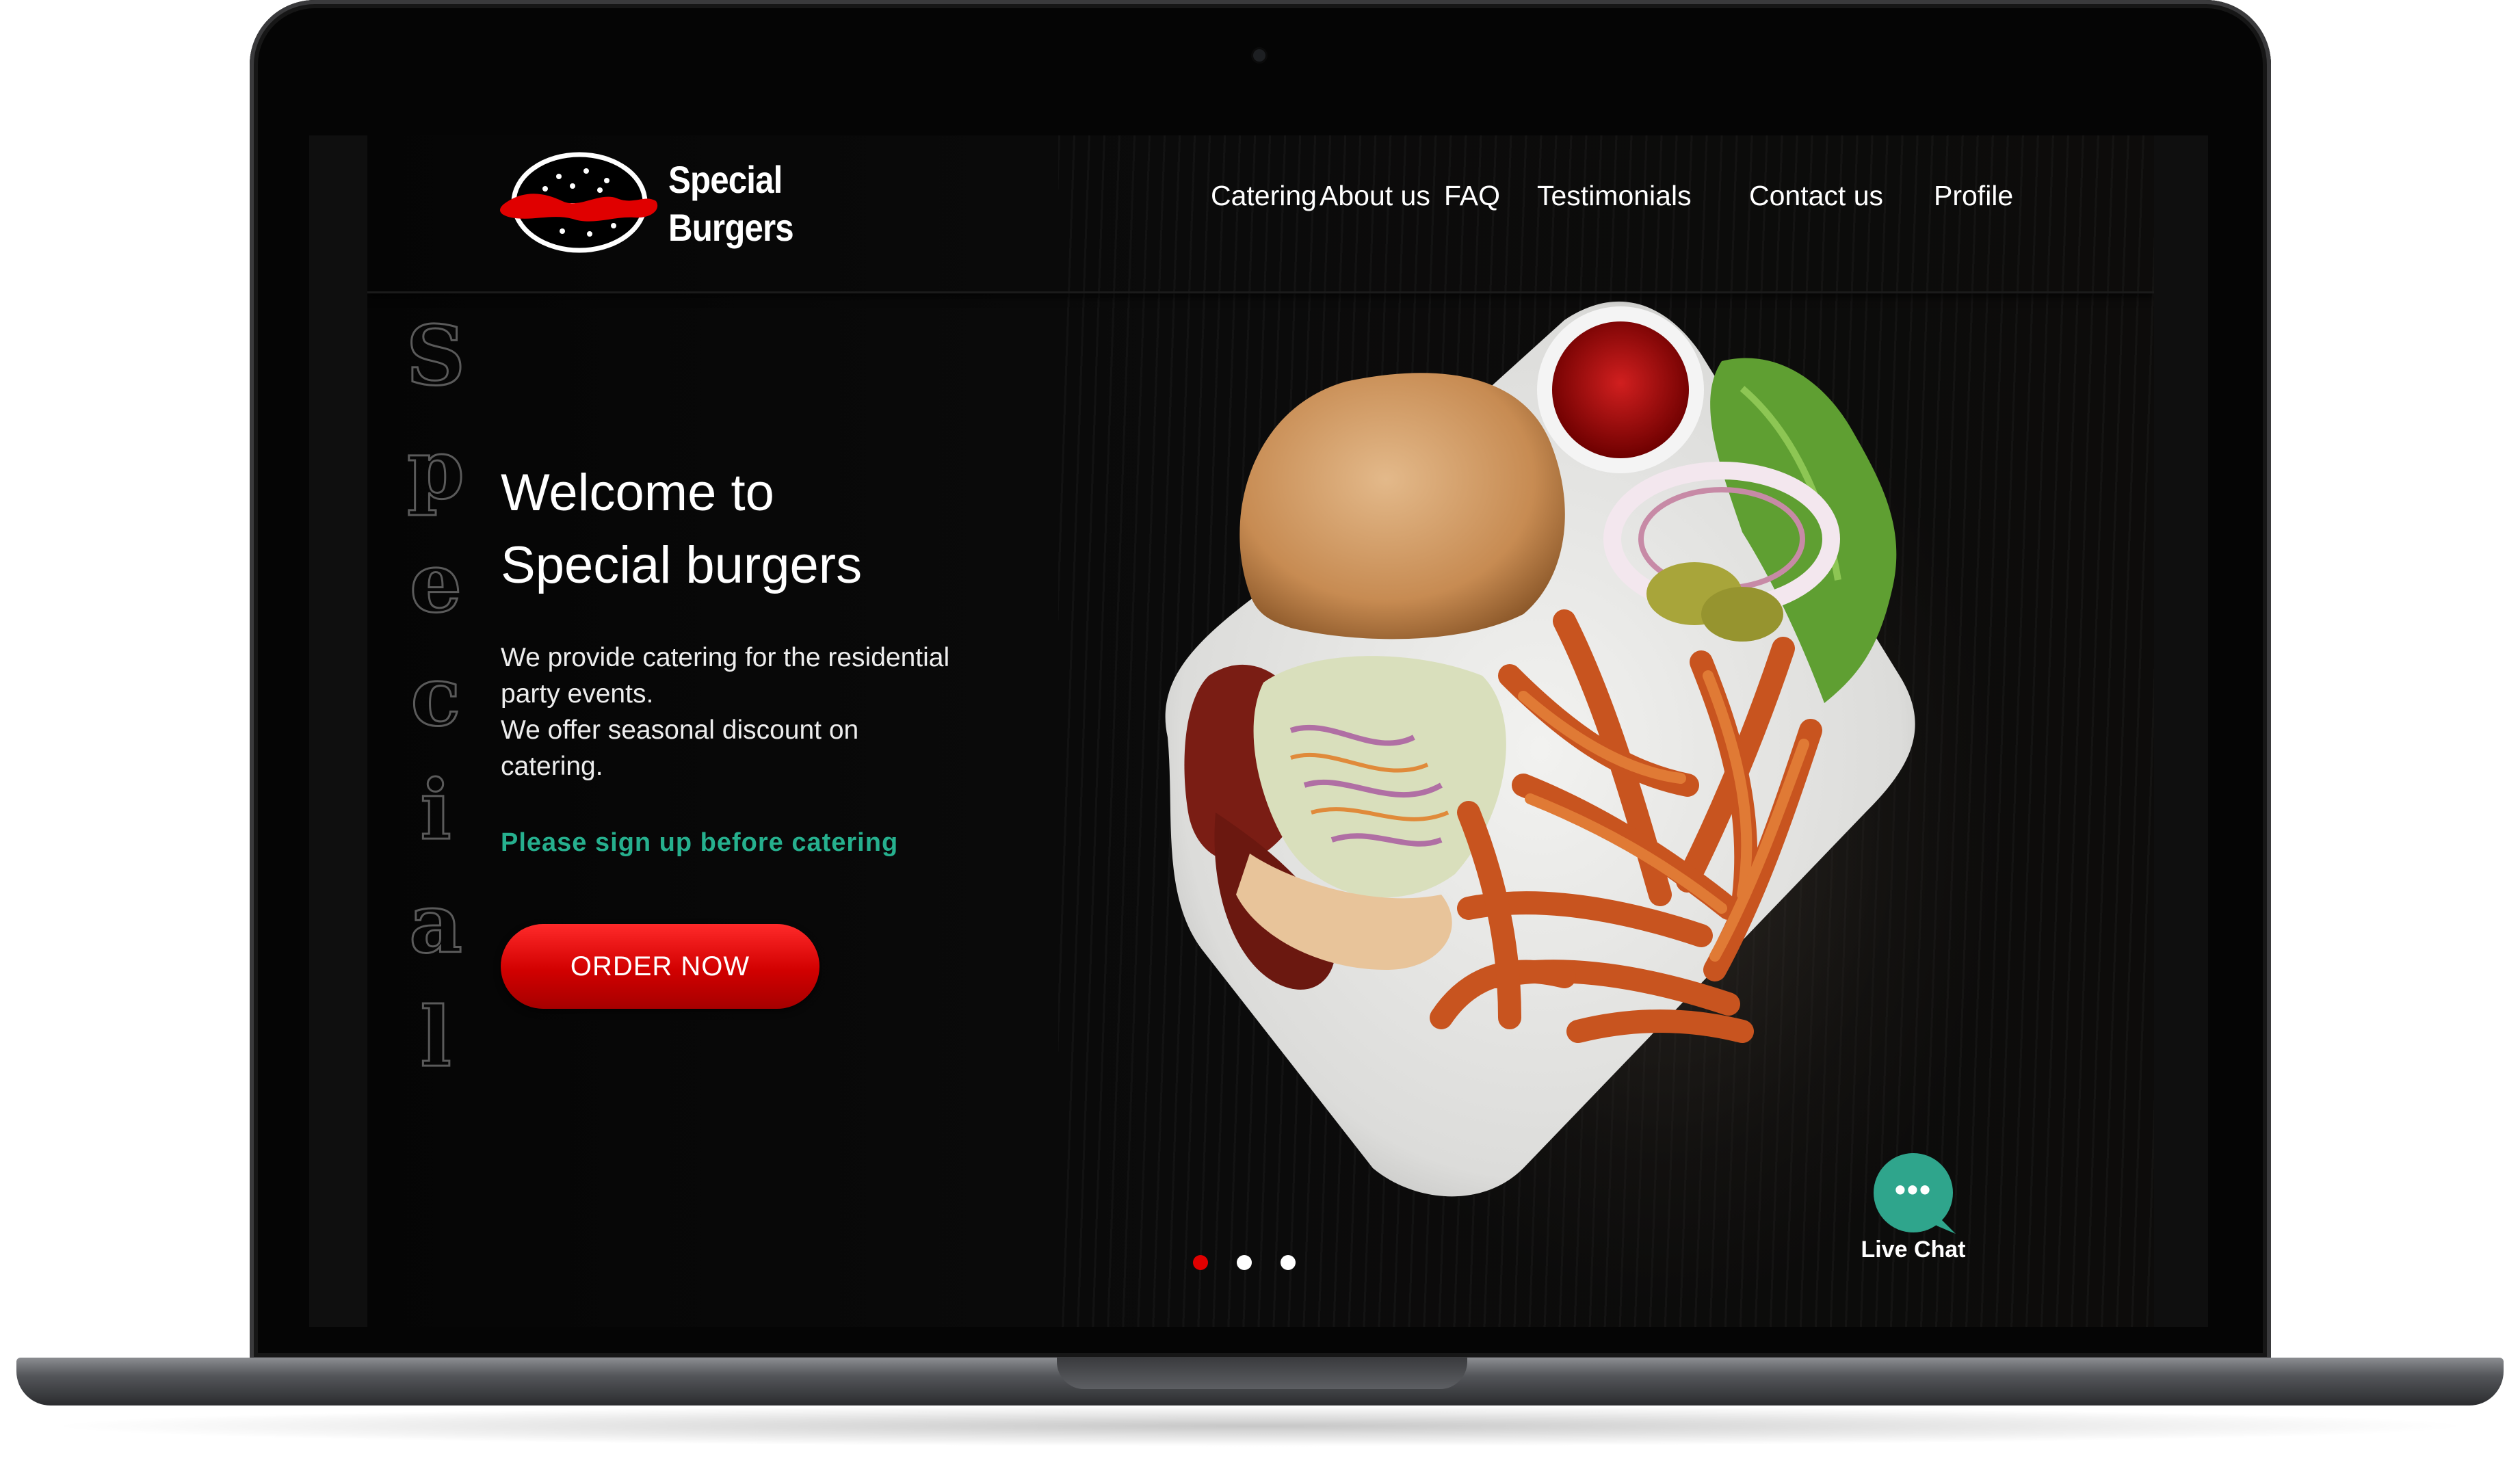  What do you see at coordinates (699, 842) in the screenshot?
I see `signup-link: Please sign up before catering` at bounding box center [699, 842].